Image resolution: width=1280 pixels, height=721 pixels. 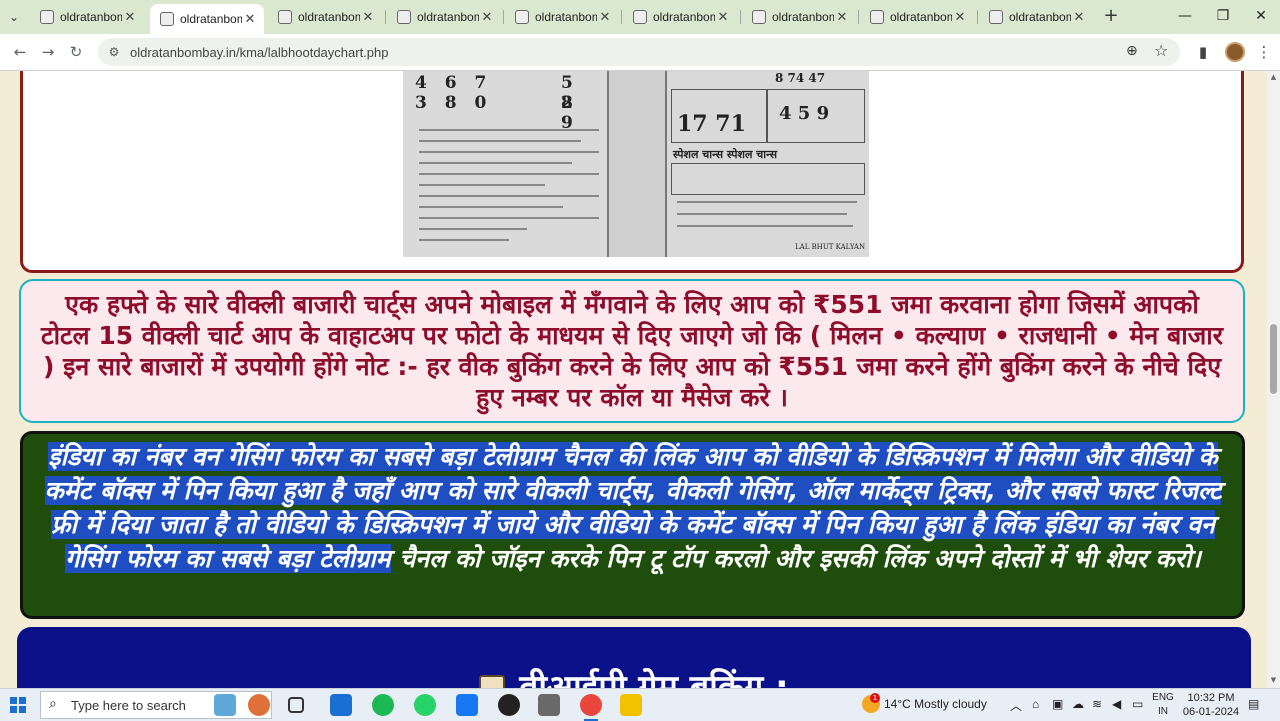 What do you see at coordinates (18, 705) in the screenshot?
I see `windows-start-icon` at bounding box center [18, 705].